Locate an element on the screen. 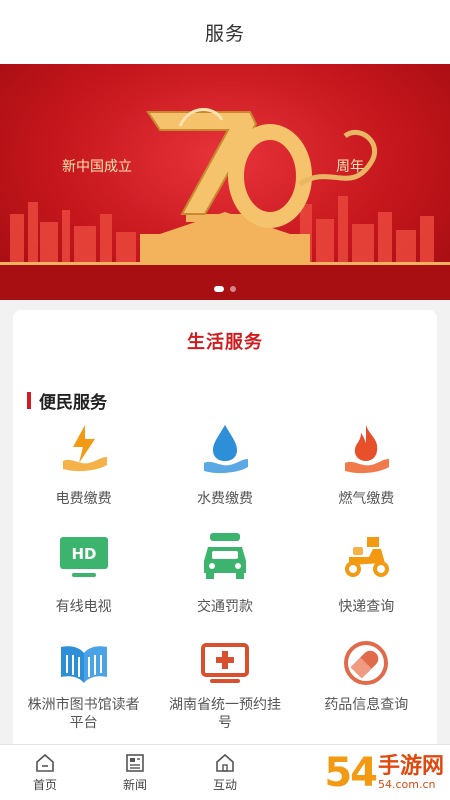 The image size is (450, 800). scooter-icon is located at coordinates (366, 556).